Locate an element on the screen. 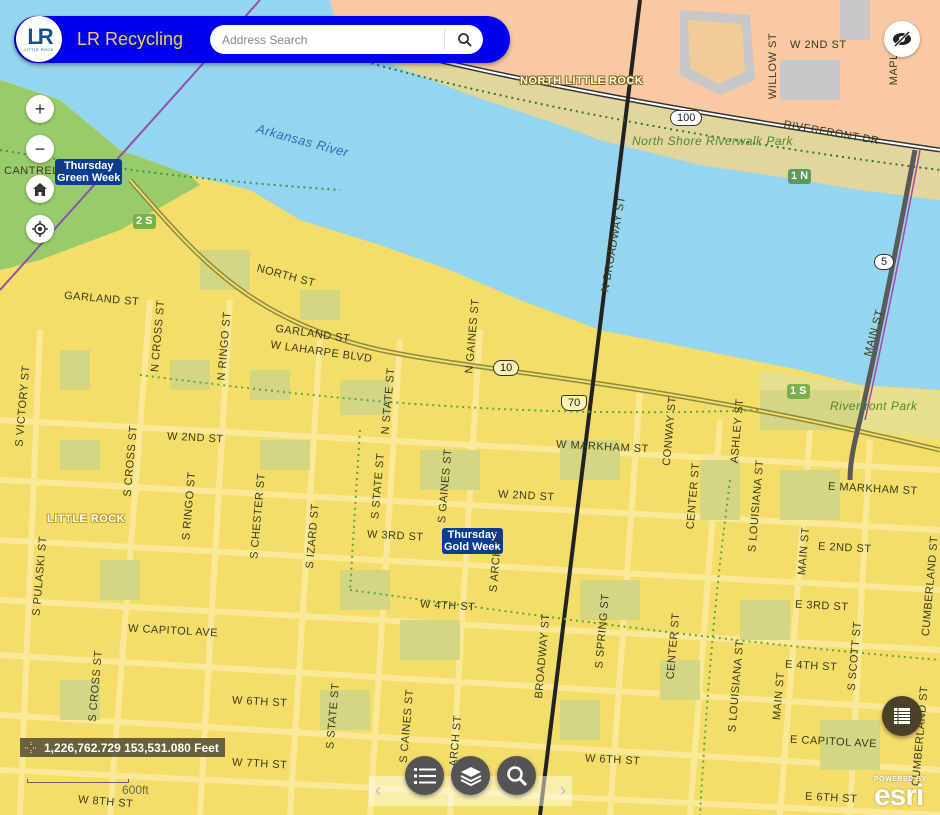 The image size is (940, 815). app-header: LR LITTLE ROCK LR Recycling is located at coordinates (262, 39).